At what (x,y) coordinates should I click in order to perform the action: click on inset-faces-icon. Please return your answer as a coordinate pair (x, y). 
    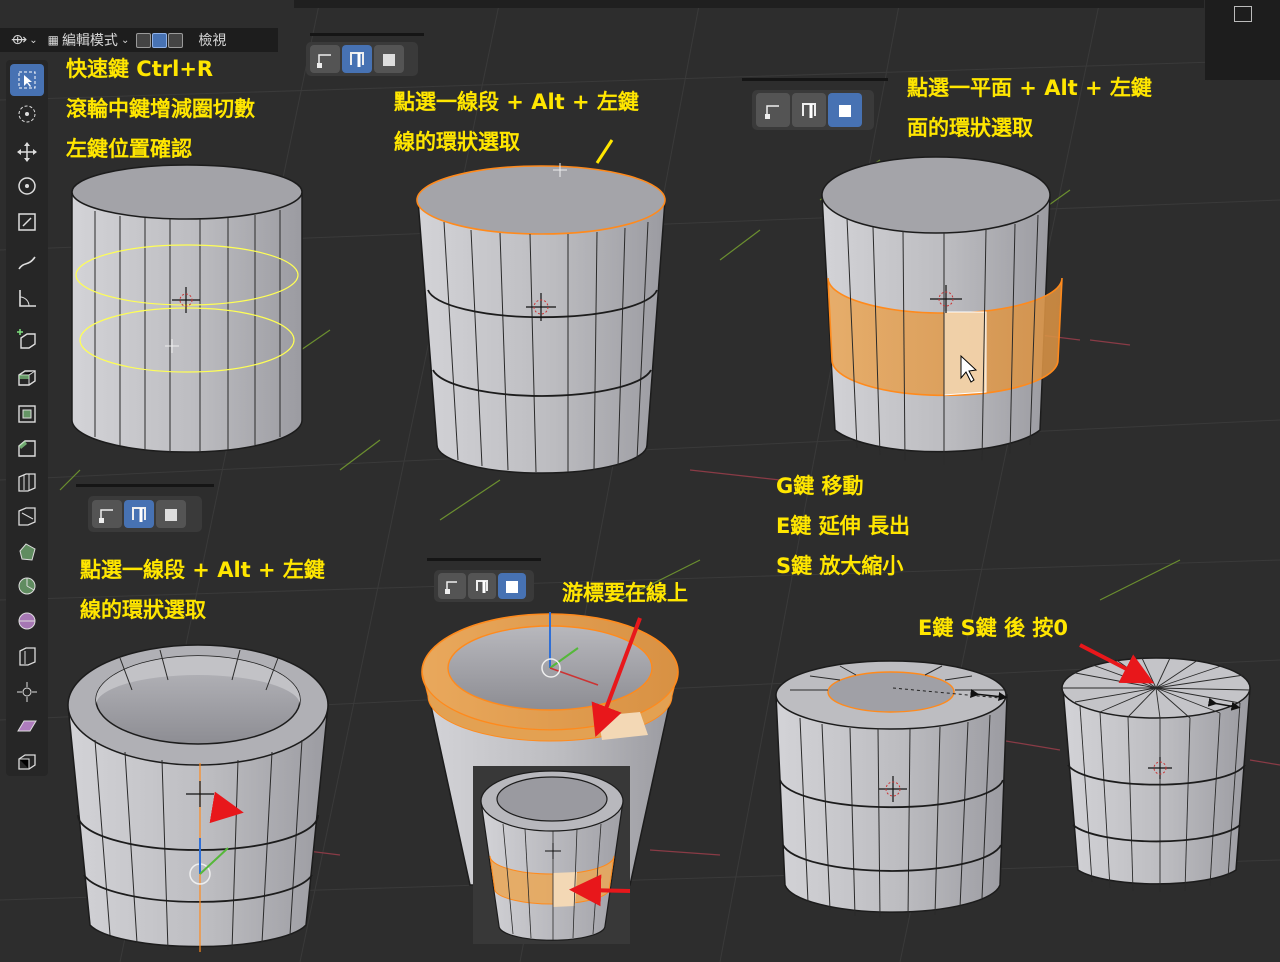
    Looking at the image, I should click on (27, 414).